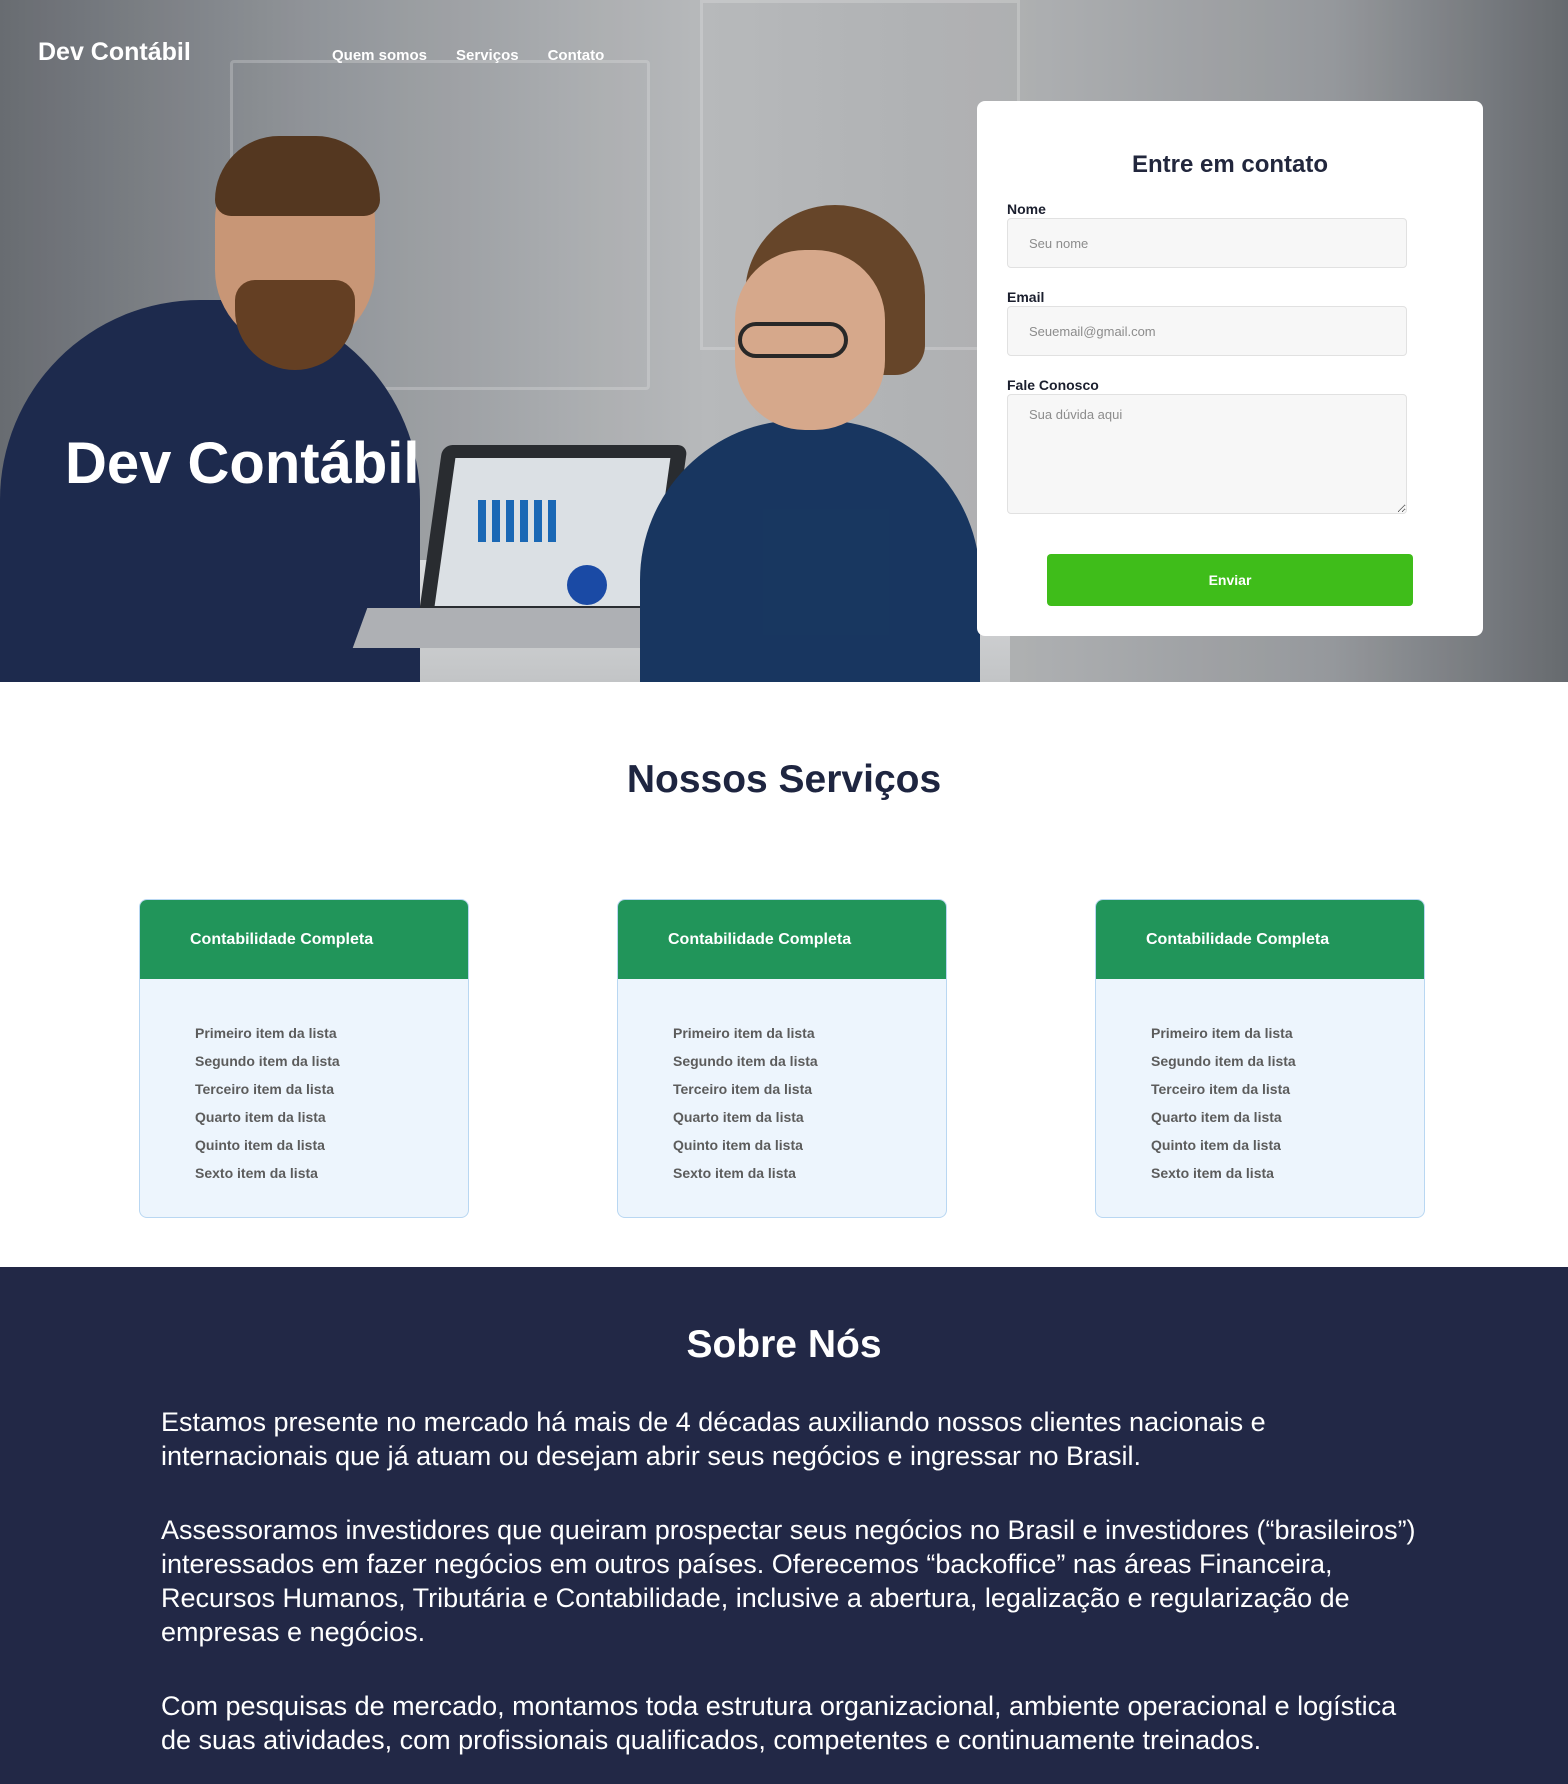 The image size is (1568, 1784). I want to click on email-input, so click(1207, 331).